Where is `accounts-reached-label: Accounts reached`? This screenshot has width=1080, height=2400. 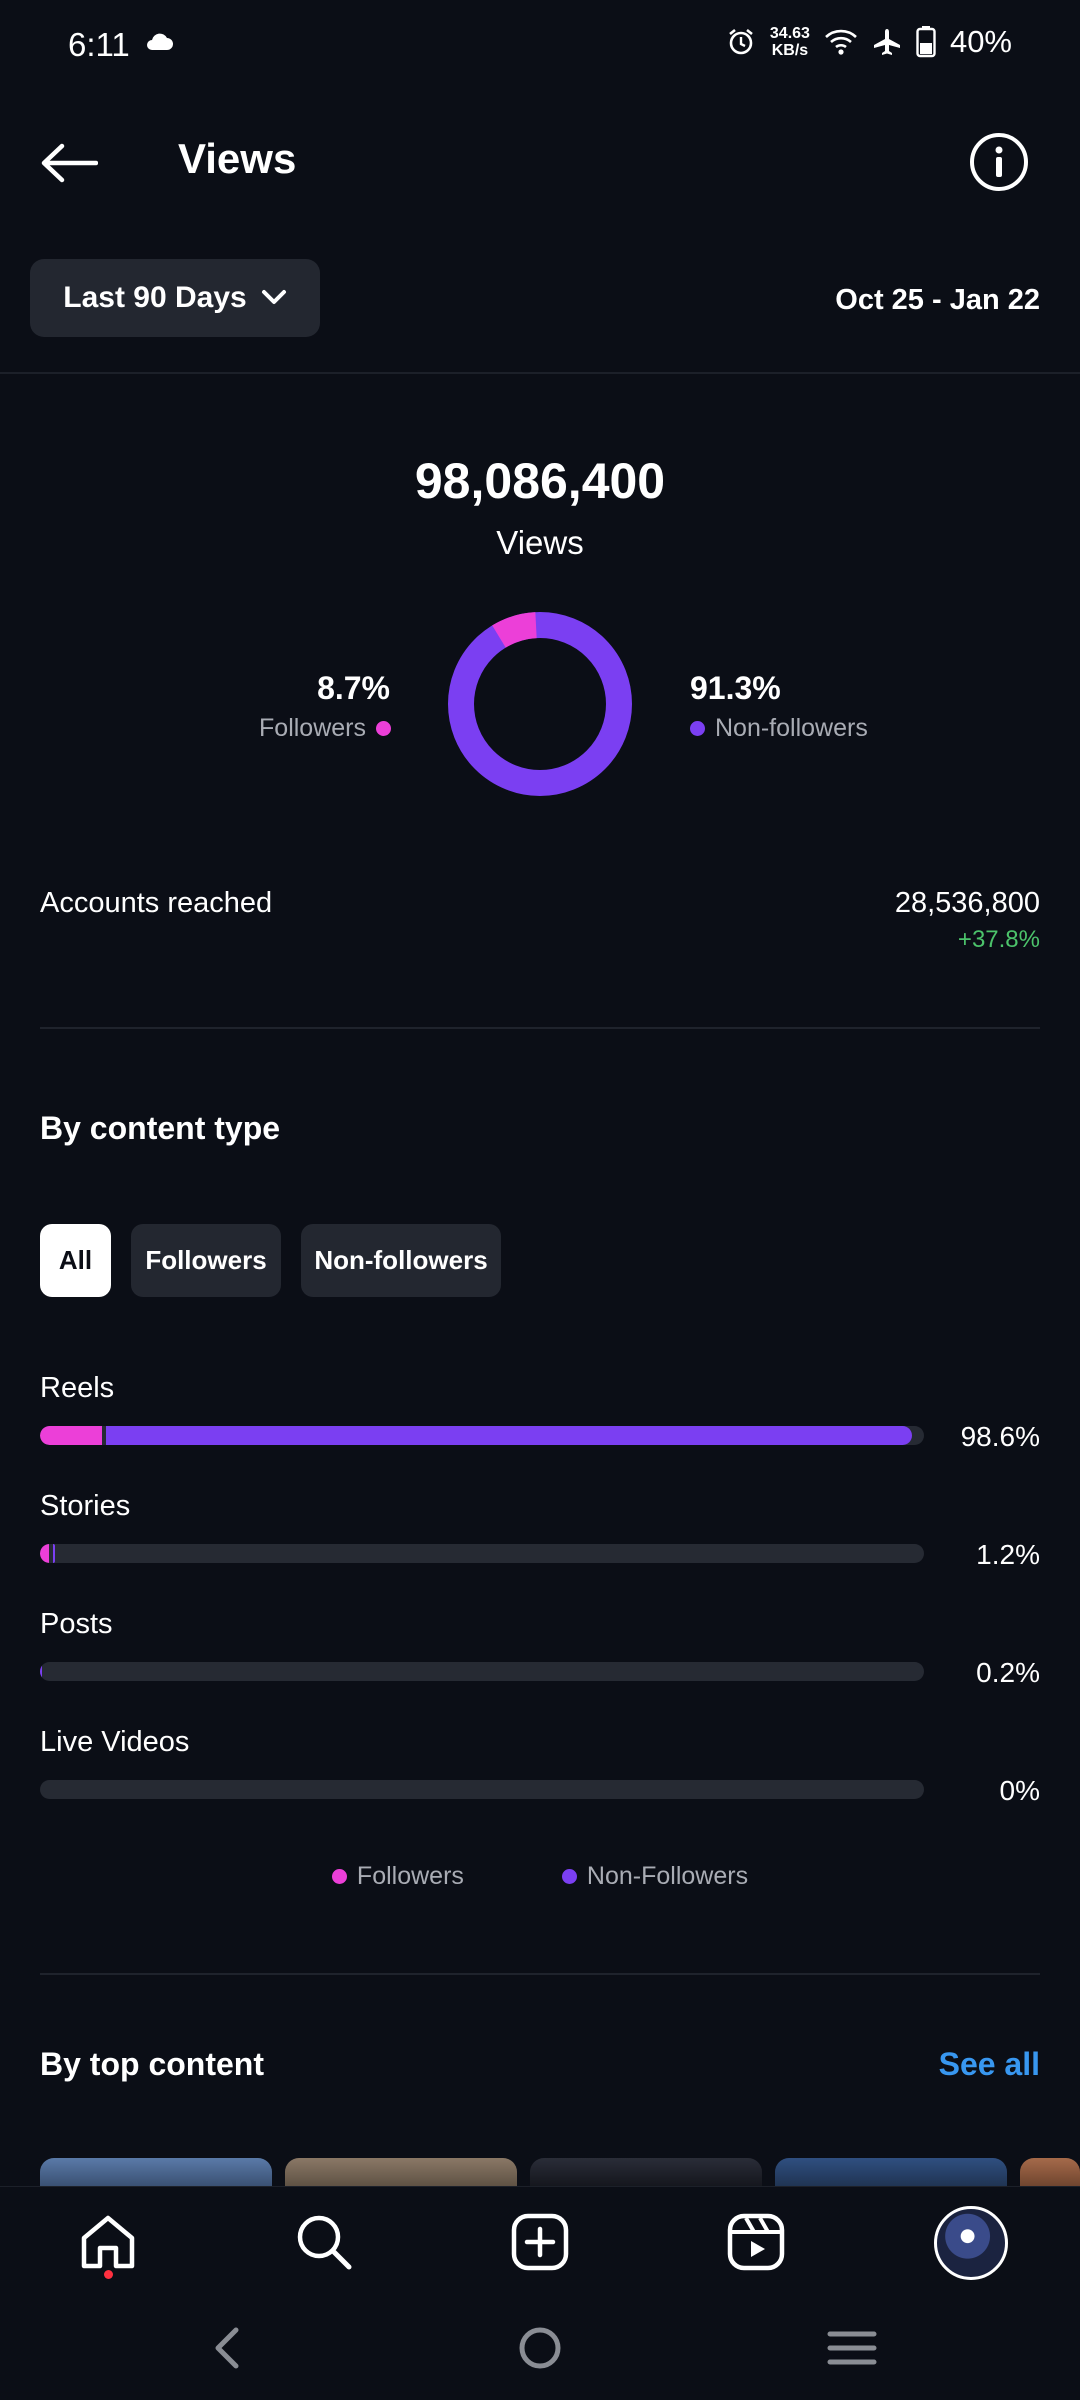
accounts-reached-label: Accounts reached is located at coordinates (156, 903).